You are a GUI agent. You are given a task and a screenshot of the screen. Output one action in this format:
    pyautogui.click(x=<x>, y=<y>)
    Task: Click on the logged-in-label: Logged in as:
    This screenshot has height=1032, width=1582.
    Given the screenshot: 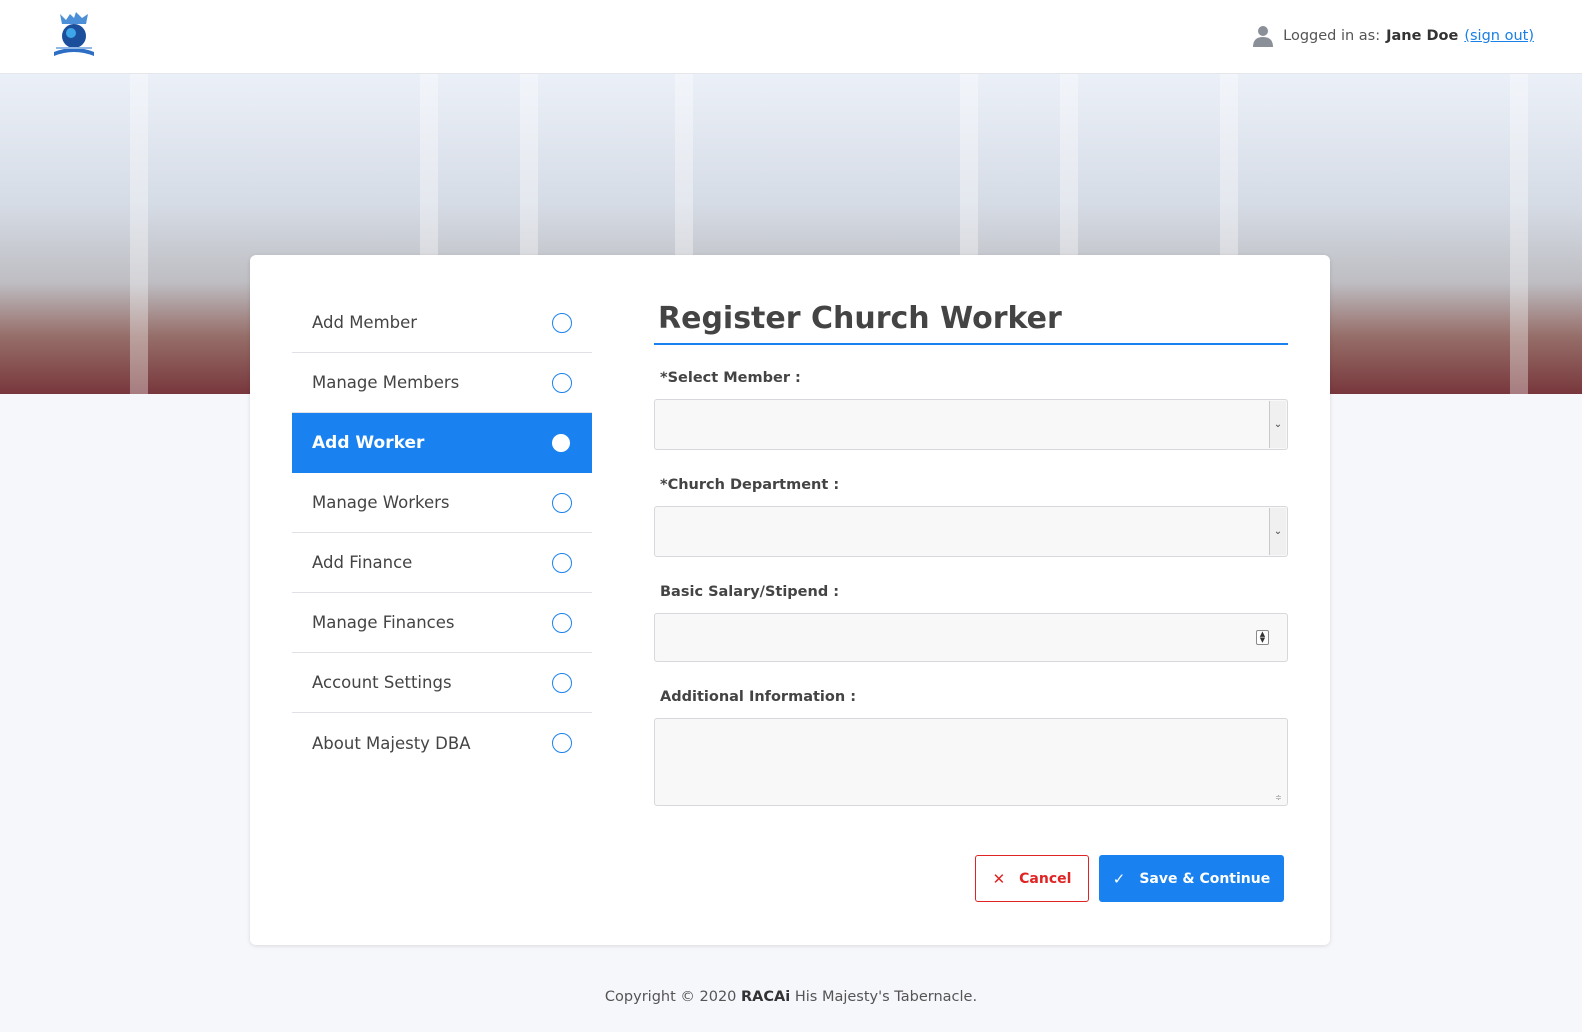 What is the action you would take?
    pyautogui.click(x=1332, y=36)
    